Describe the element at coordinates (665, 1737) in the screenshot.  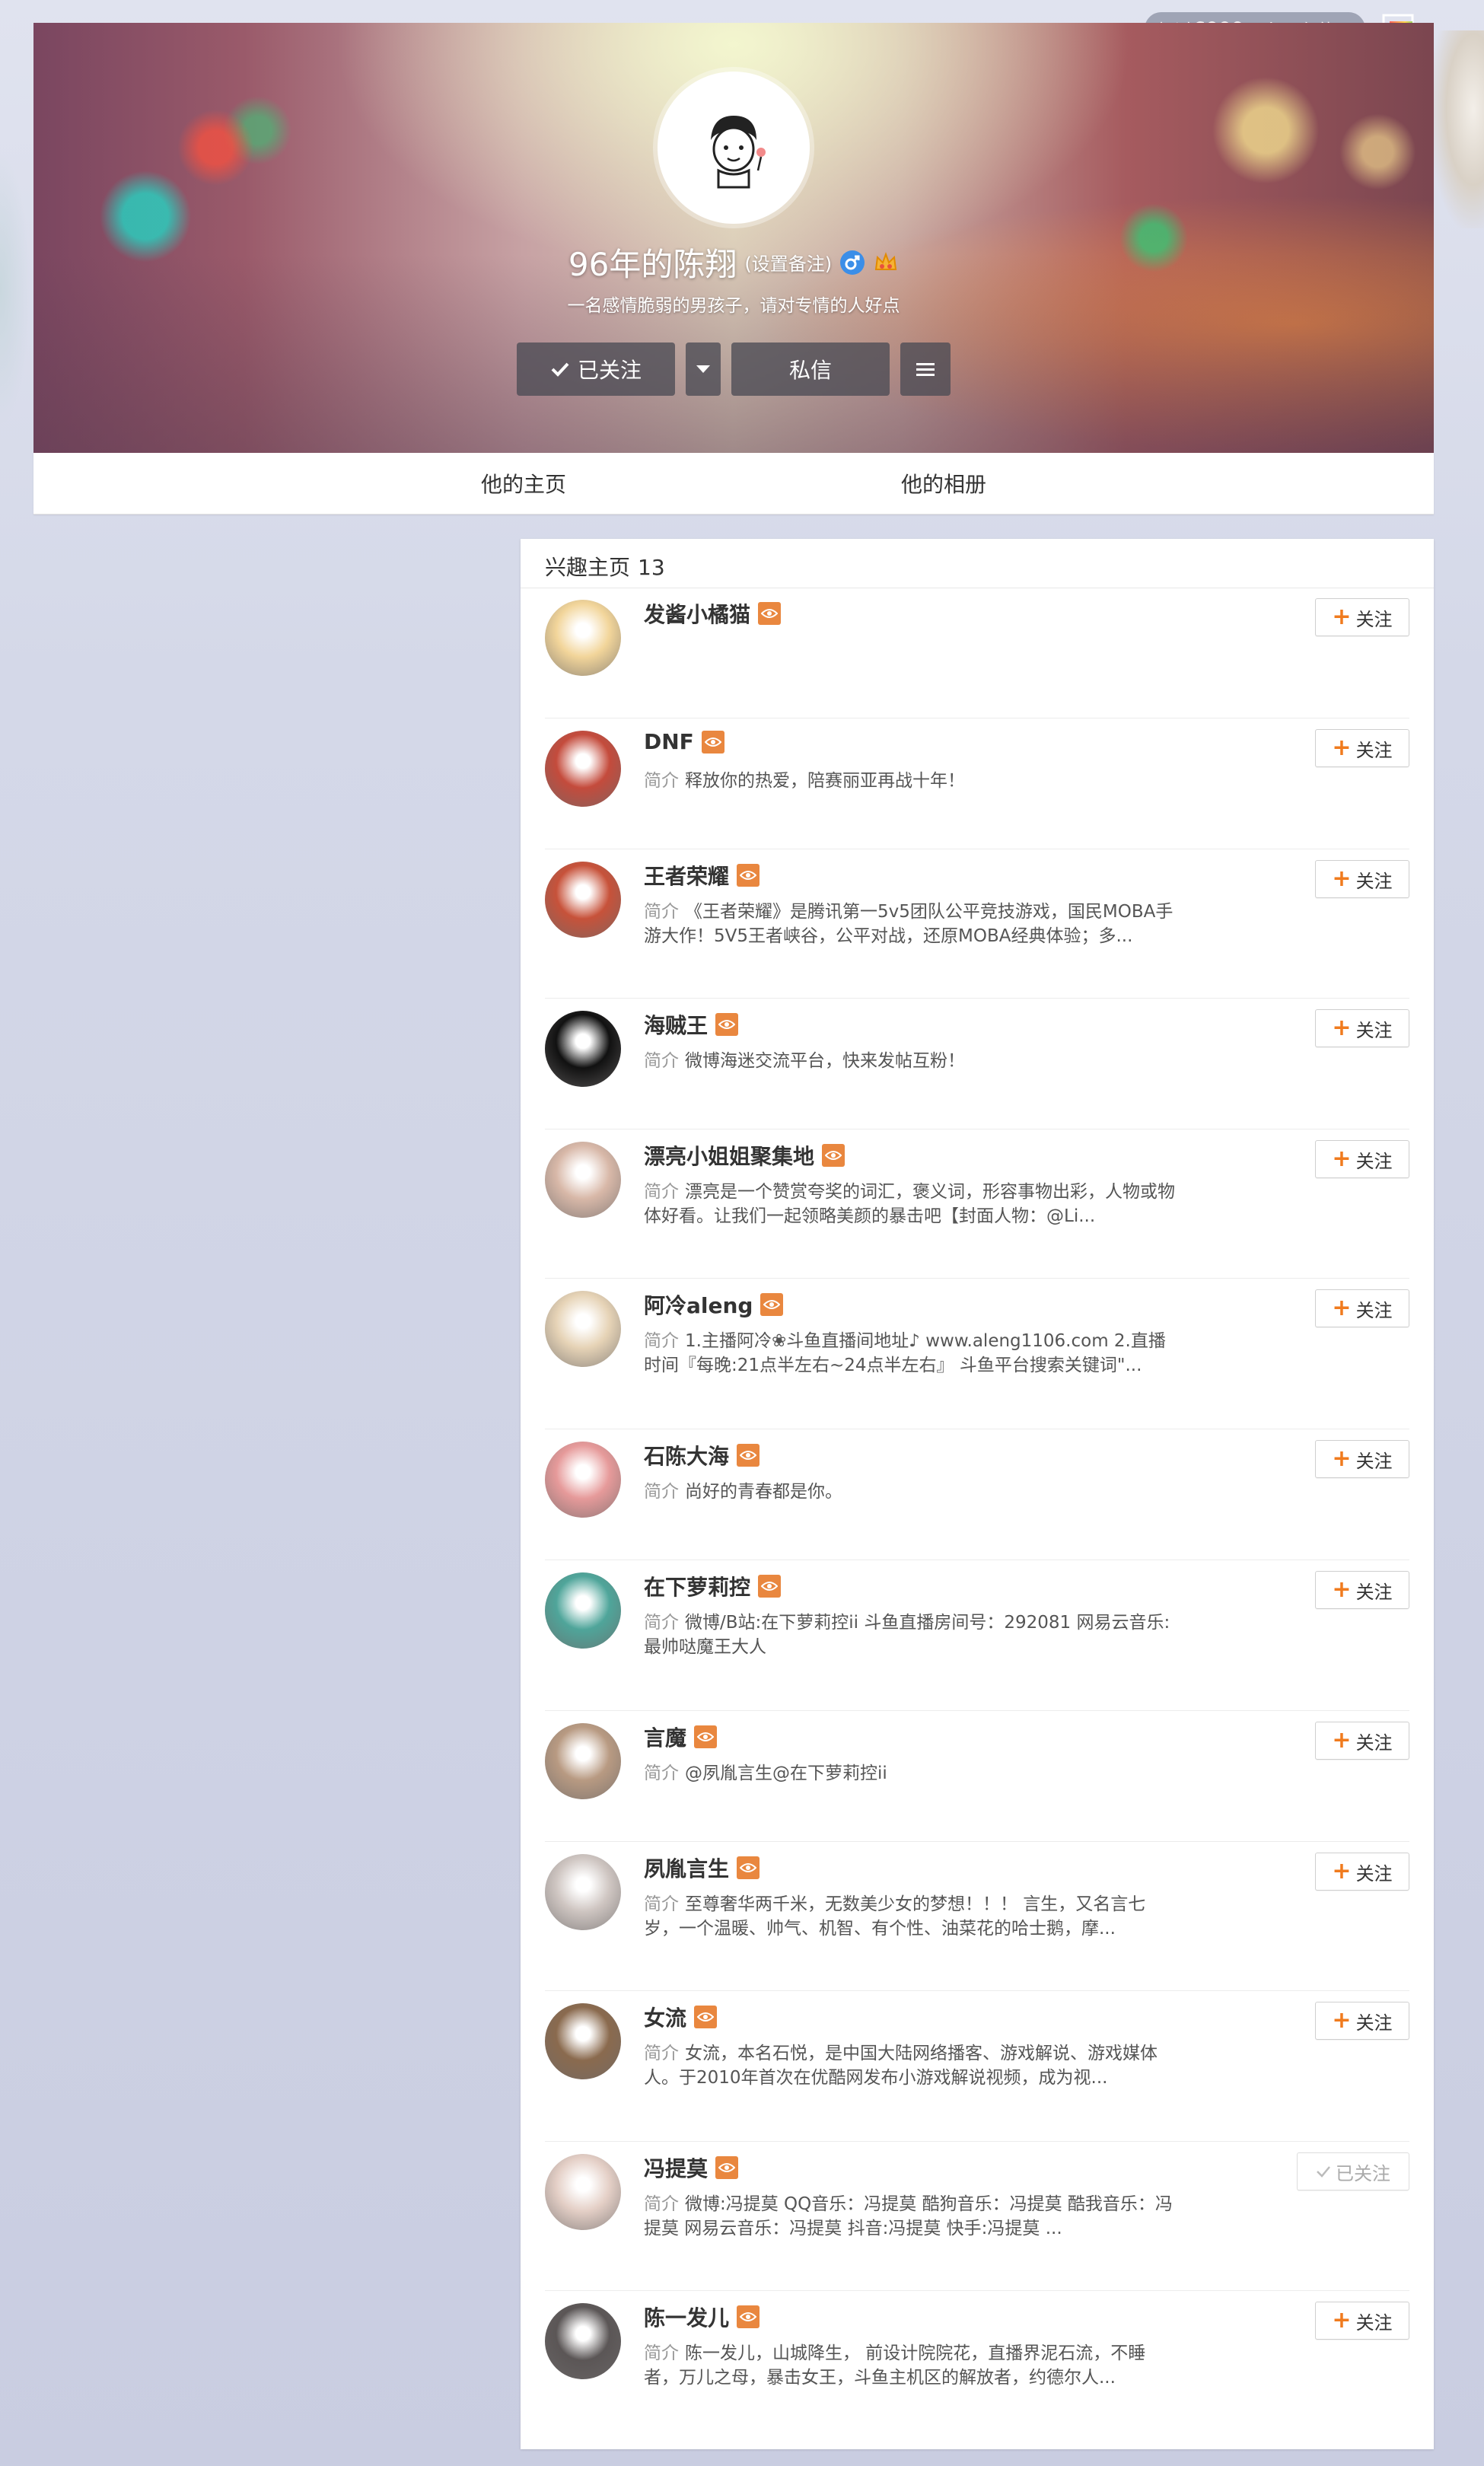
I see `interest-name: 言魔` at that location.